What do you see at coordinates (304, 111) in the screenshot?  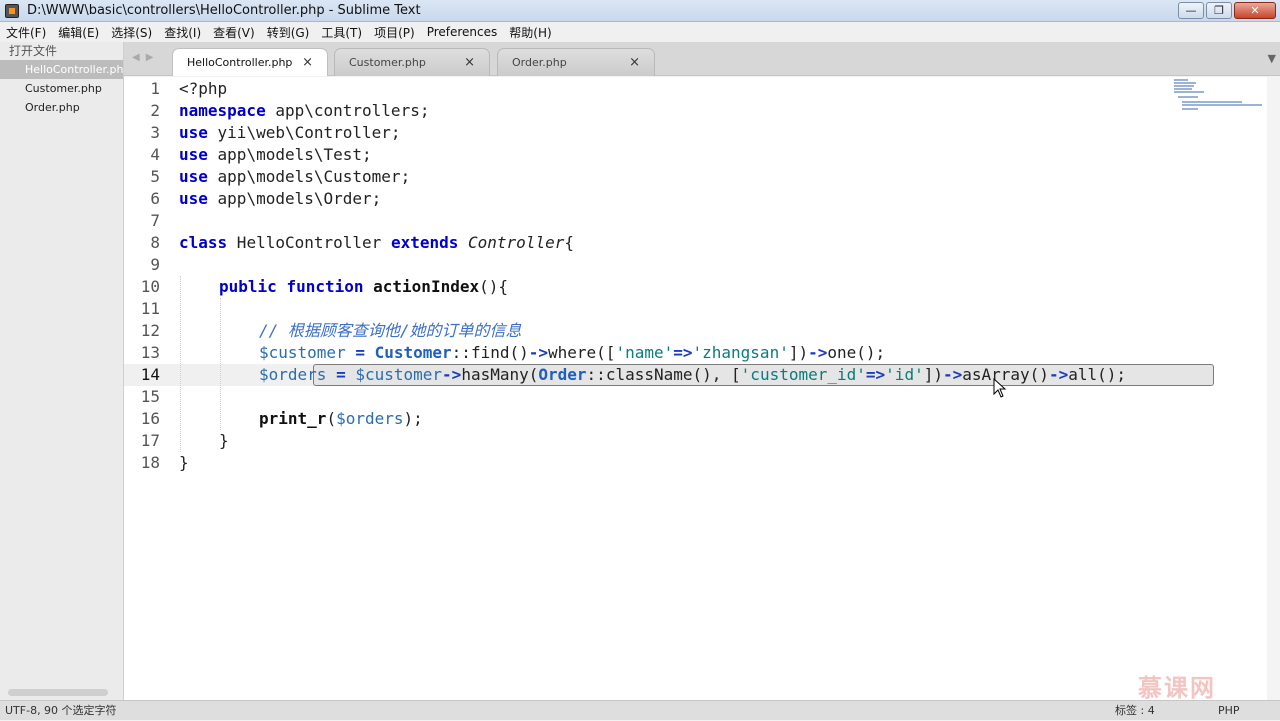 I see `code-line-2: namespace app\controllers;` at bounding box center [304, 111].